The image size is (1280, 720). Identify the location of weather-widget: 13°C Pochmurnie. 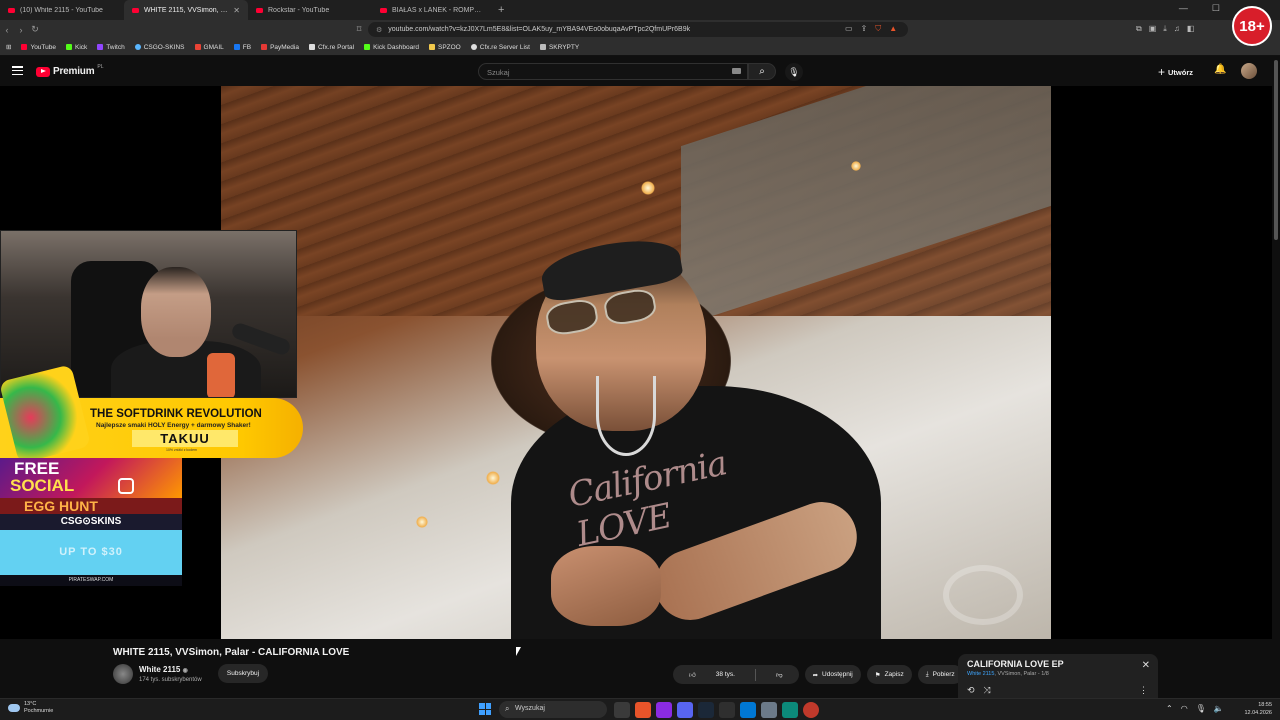
(30, 708).